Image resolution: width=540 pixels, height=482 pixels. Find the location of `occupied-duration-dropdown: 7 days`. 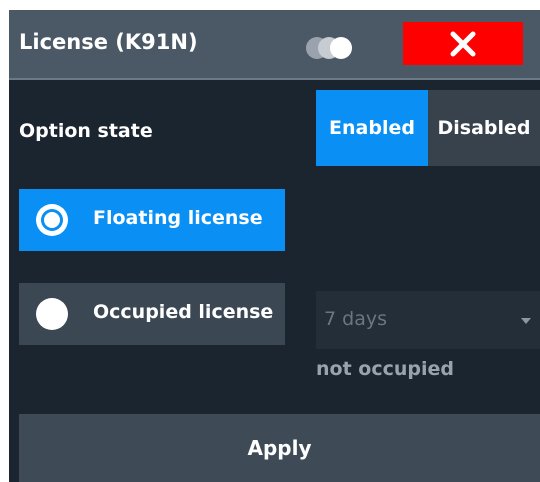

occupied-duration-dropdown: 7 days is located at coordinates (428, 320).